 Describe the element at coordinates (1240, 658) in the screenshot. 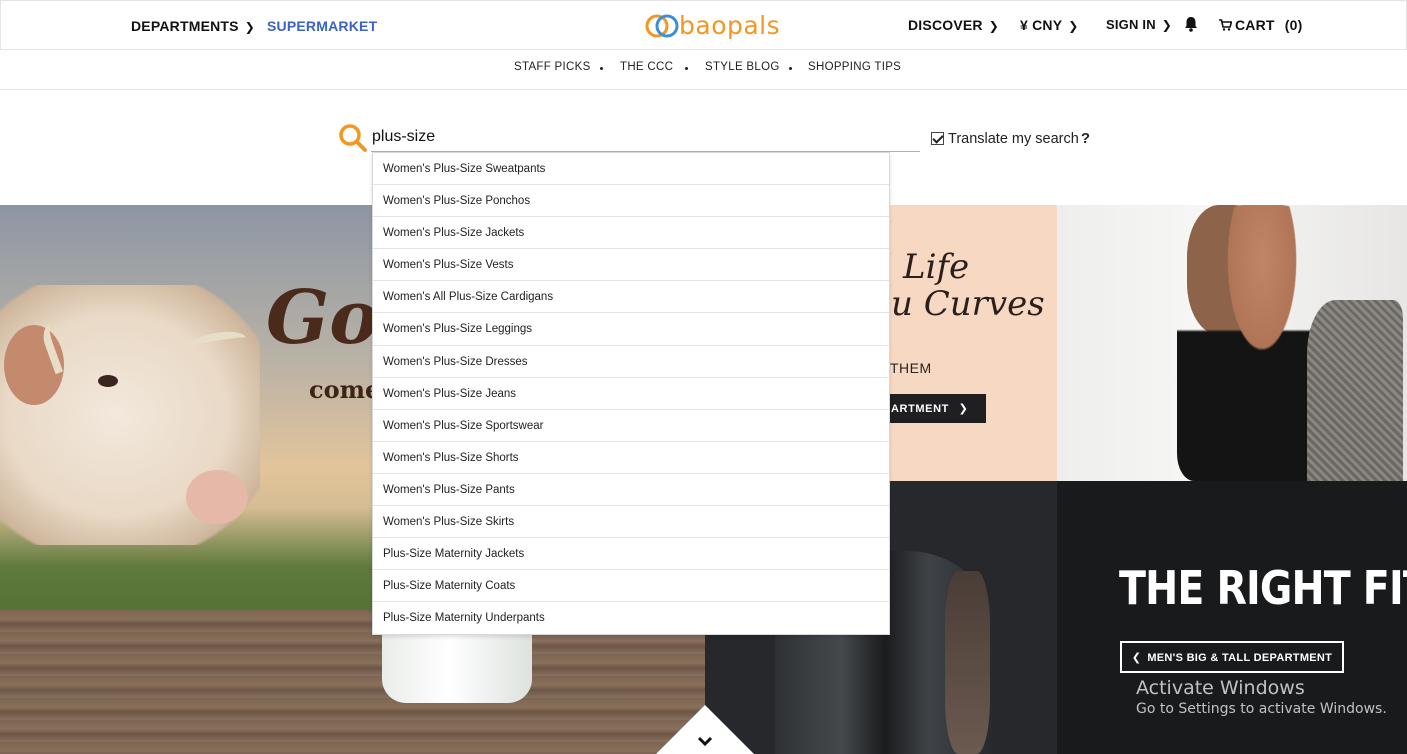

I see `big-tall-department-label: MEN'S BIG & TALL DEPARTMENT` at that location.